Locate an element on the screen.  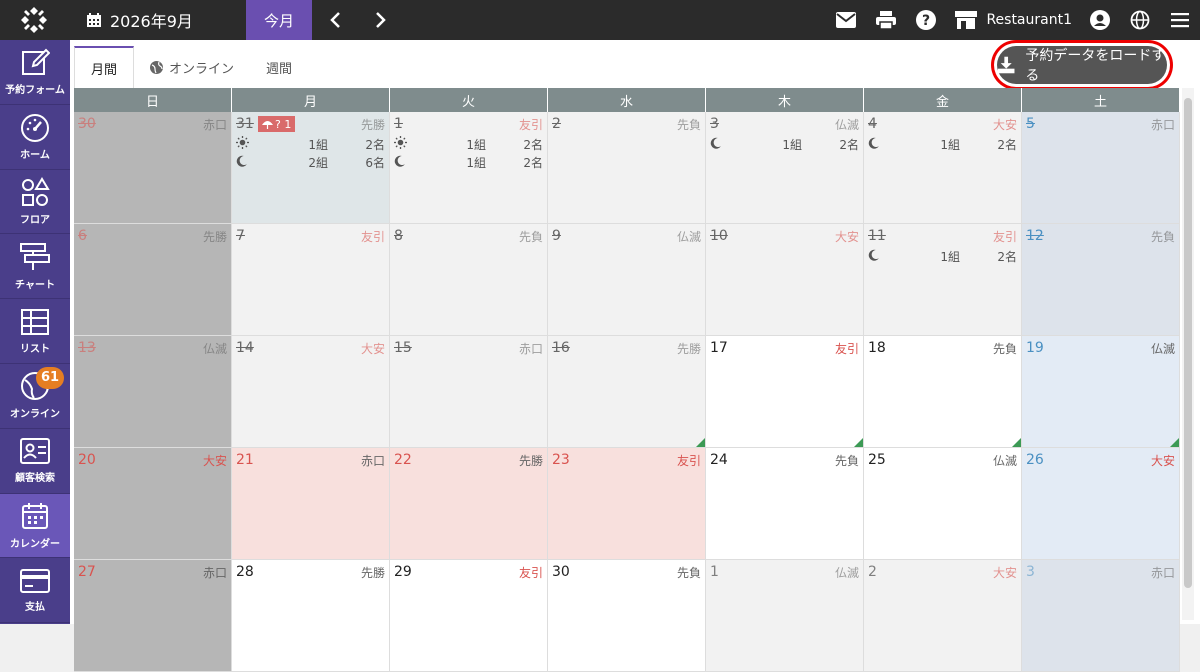
calendar-day: 3 仏滅 1組 2名 is located at coordinates (785, 168).